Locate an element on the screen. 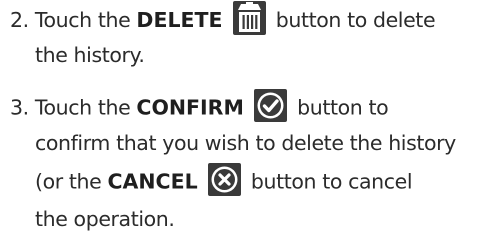  step-2-line-2: the history. is located at coordinates (90, 55).